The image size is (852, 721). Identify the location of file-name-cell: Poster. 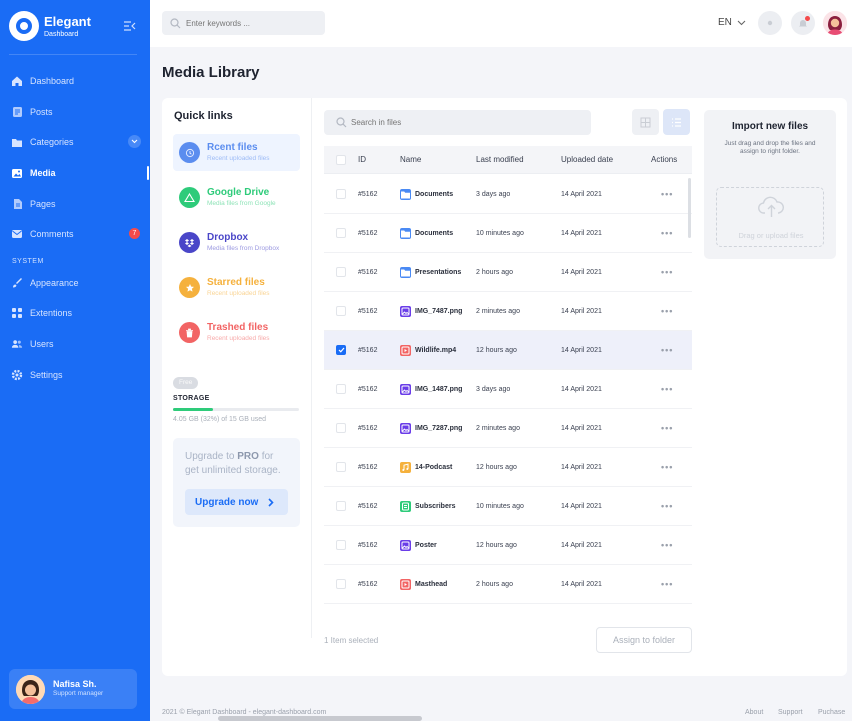
(418, 545).